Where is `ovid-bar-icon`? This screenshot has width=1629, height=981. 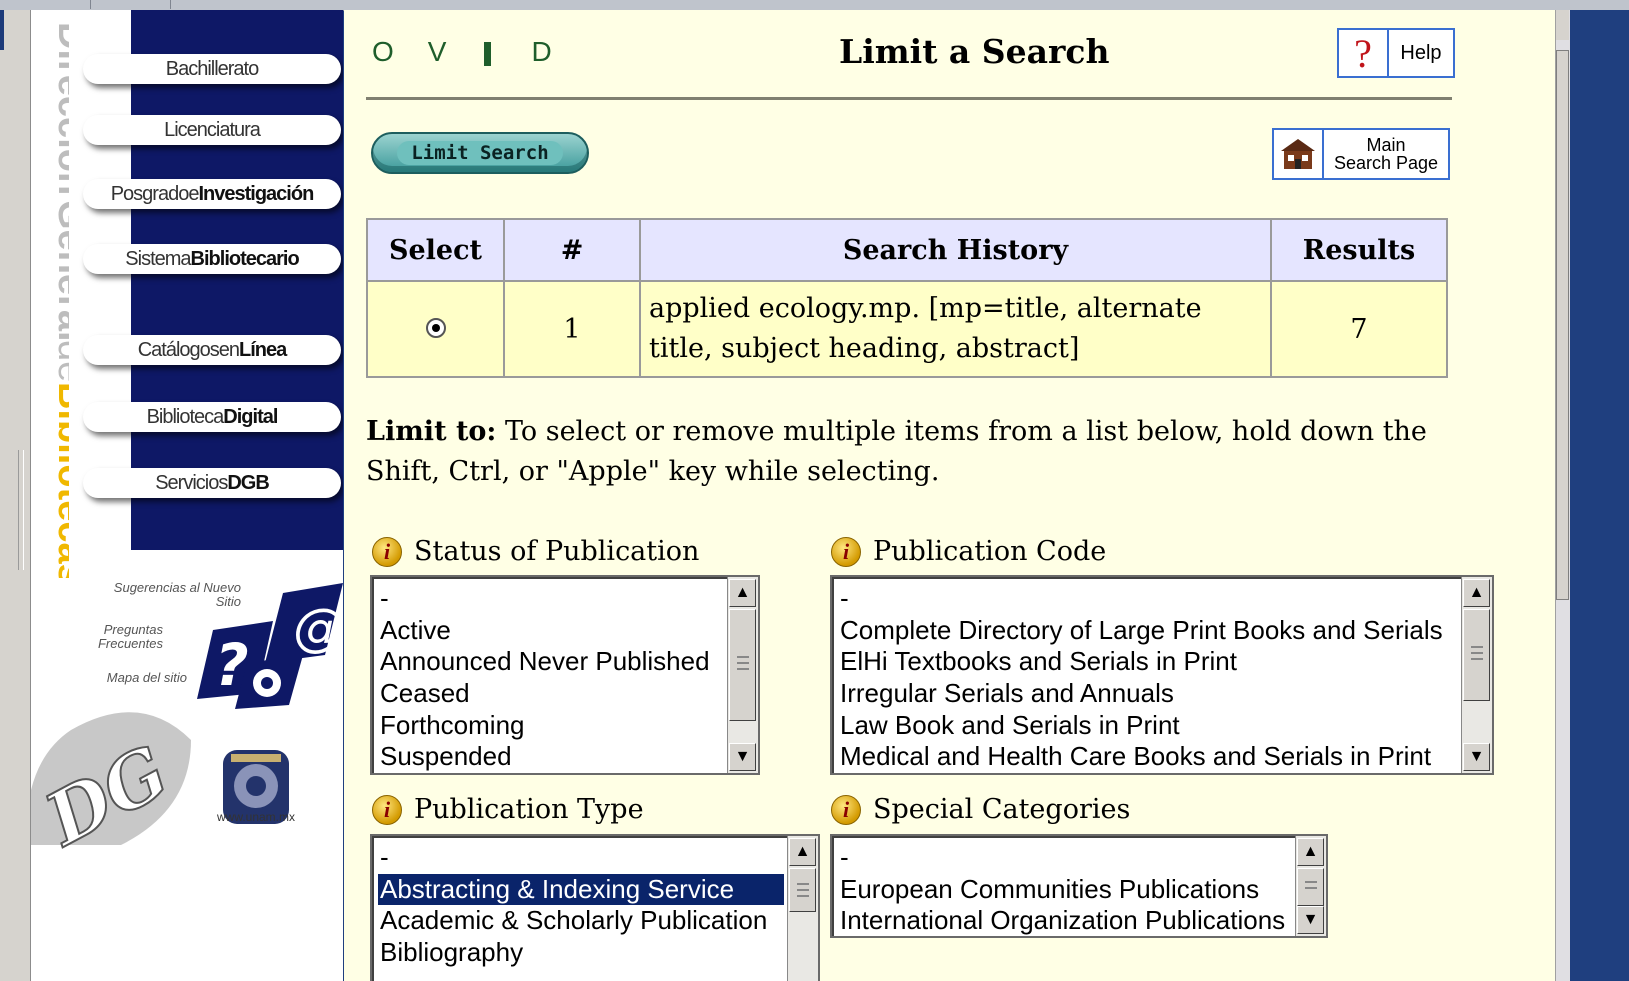 ovid-bar-icon is located at coordinates (488, 53).